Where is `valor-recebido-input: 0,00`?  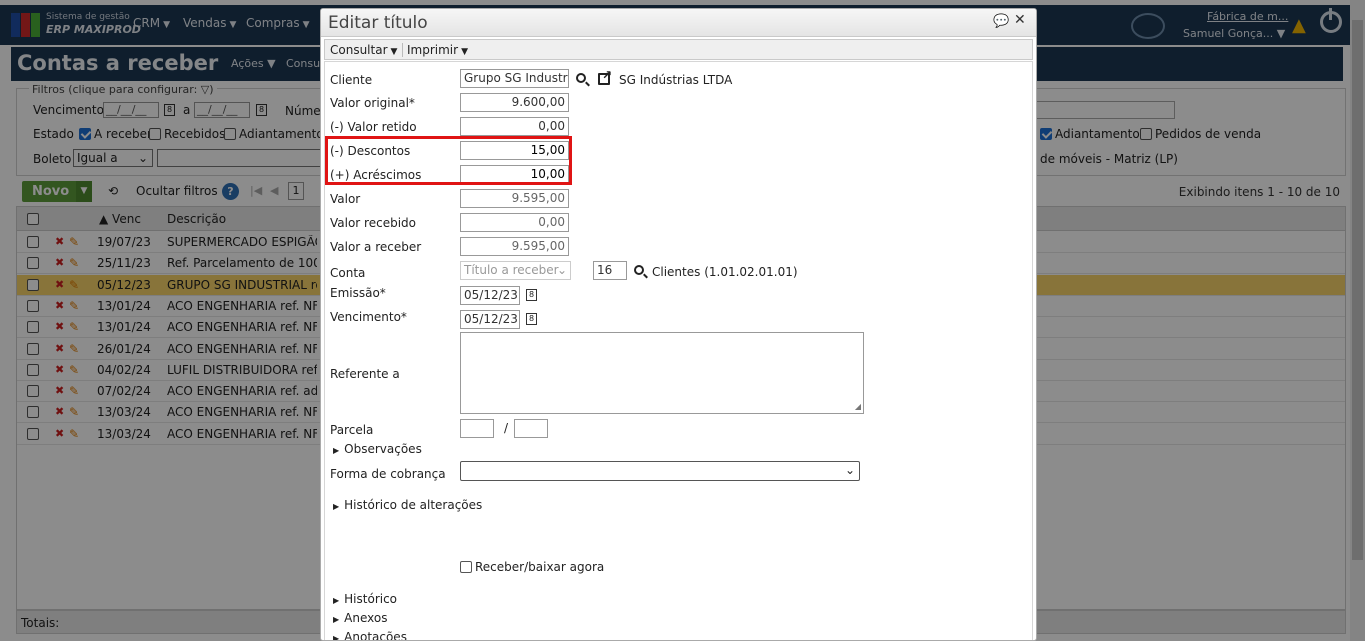
valor-recebido-input: 0,00 is located at coordinates (514, 222).